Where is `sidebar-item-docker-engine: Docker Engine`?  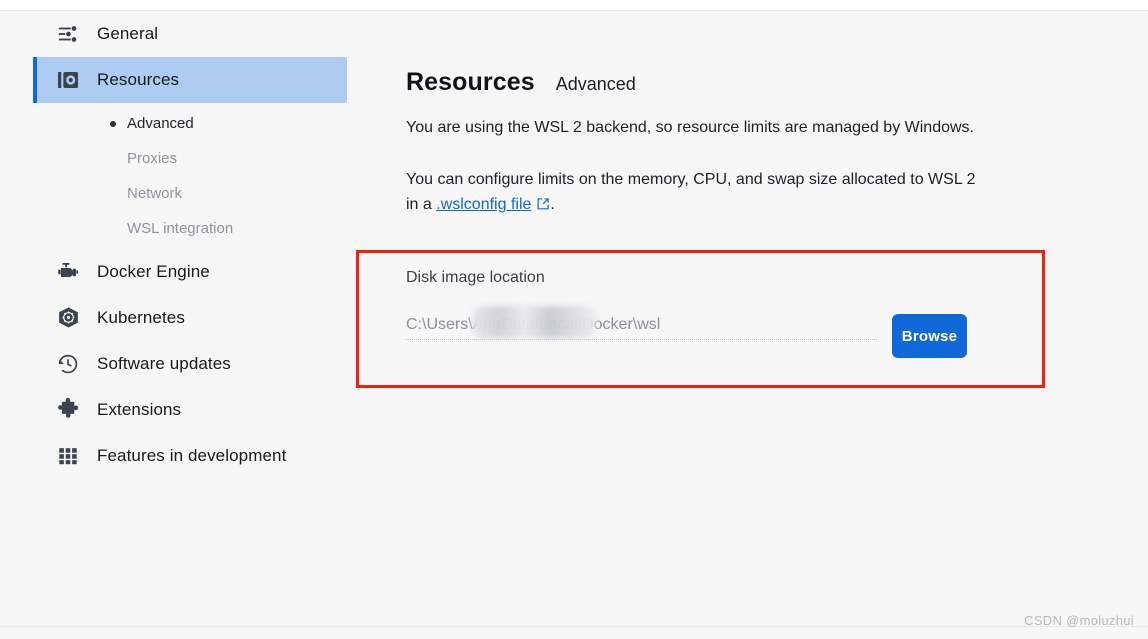 sidebar-item-docker-engine: Docker Engine is located at coordinates (190, 272).